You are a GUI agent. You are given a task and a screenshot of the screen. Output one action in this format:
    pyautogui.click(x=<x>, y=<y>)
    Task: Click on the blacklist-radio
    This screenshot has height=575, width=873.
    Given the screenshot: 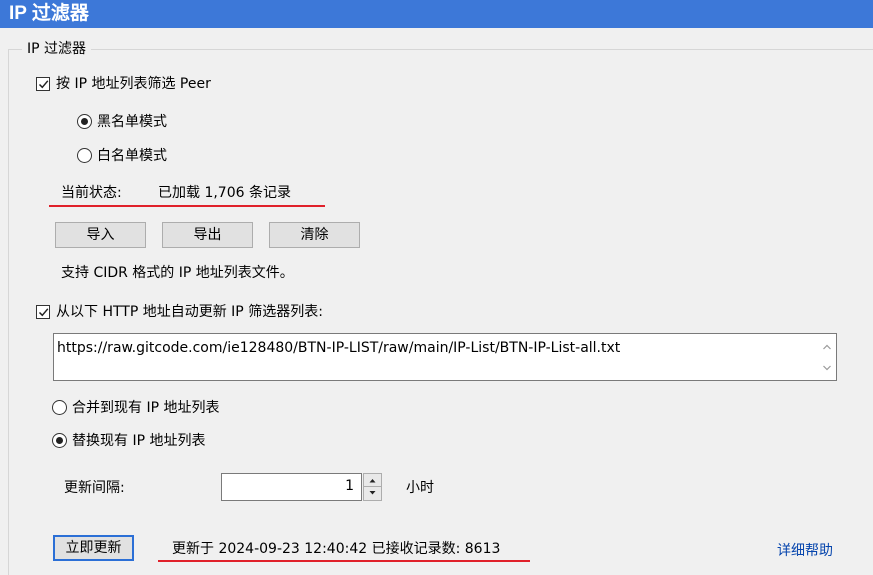 What is the action you would take?
    pyautogui.click(x=84, y=121)
    